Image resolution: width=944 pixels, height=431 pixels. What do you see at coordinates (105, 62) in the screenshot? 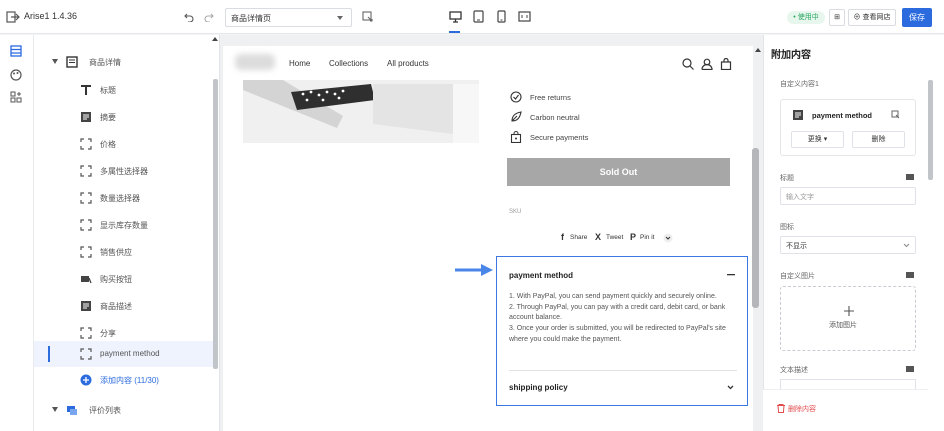
I see `tree-root-label: 商品详情` at bounding box center [105, 62].